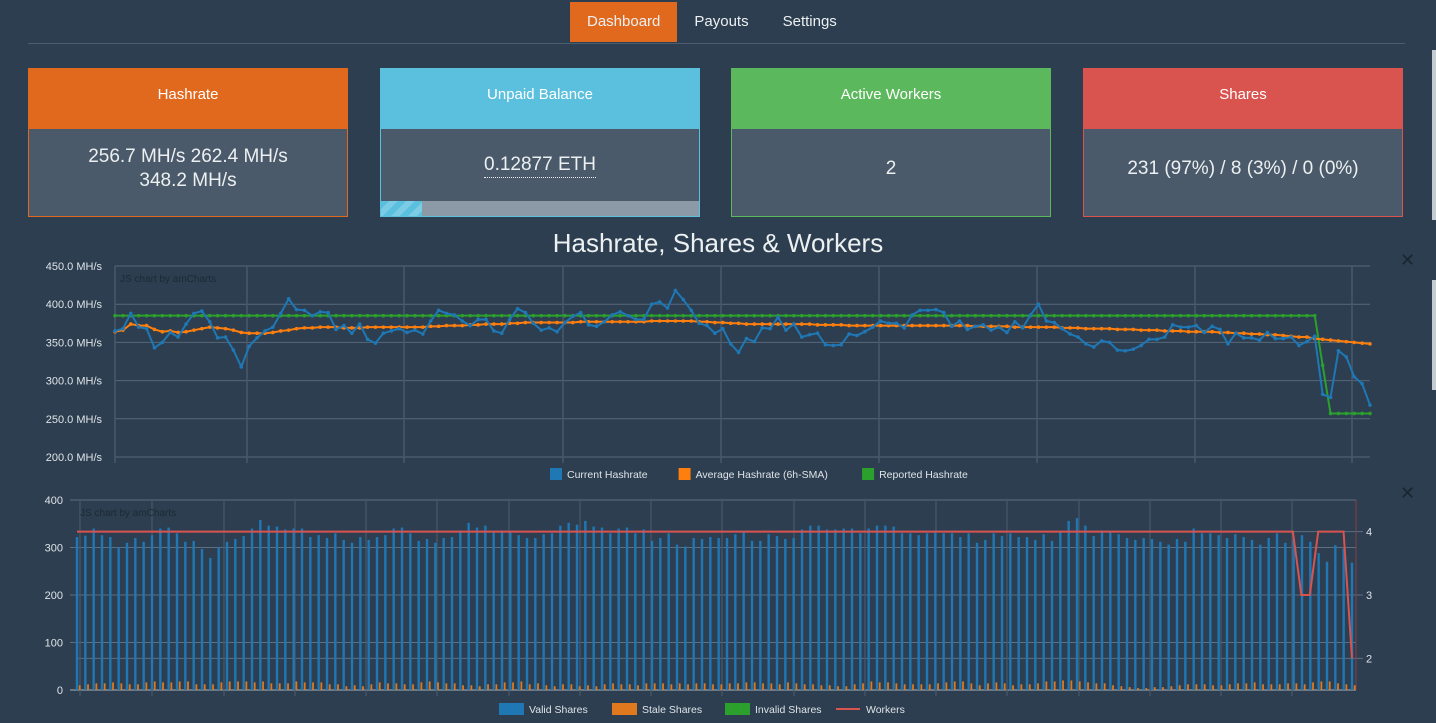  I want to click on y-tick-label: 350.0 MH/s, so click(74, 343).